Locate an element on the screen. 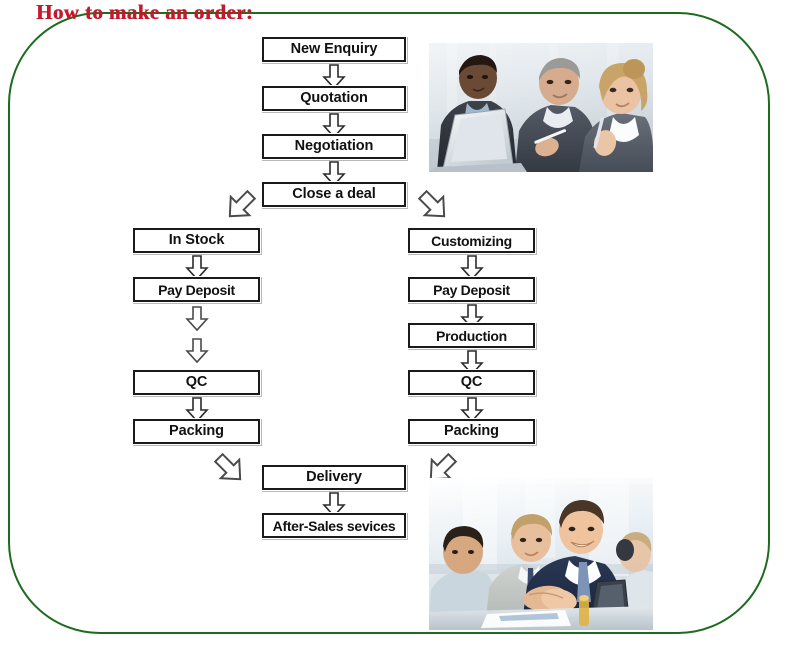 This screenshot has width=789, height=648. flow-node-customizing: Customizing is located at coordinates (471, 240).